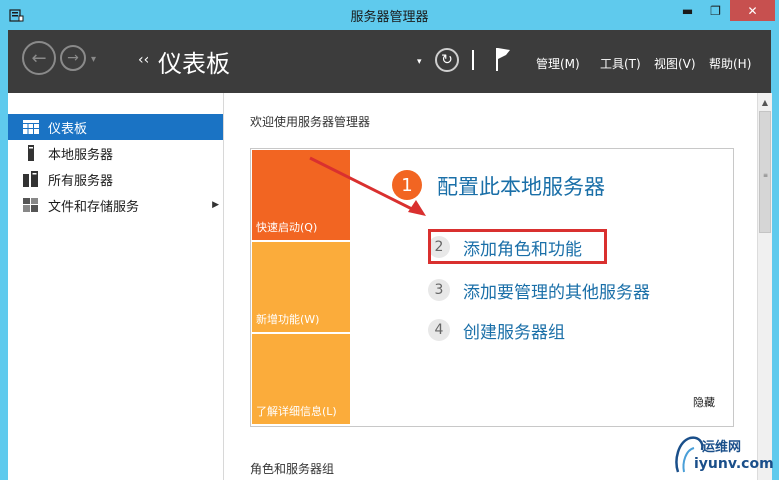 The image size is (779, 480). I want to click on window-title: 服务器管理器, so click(389, 17).